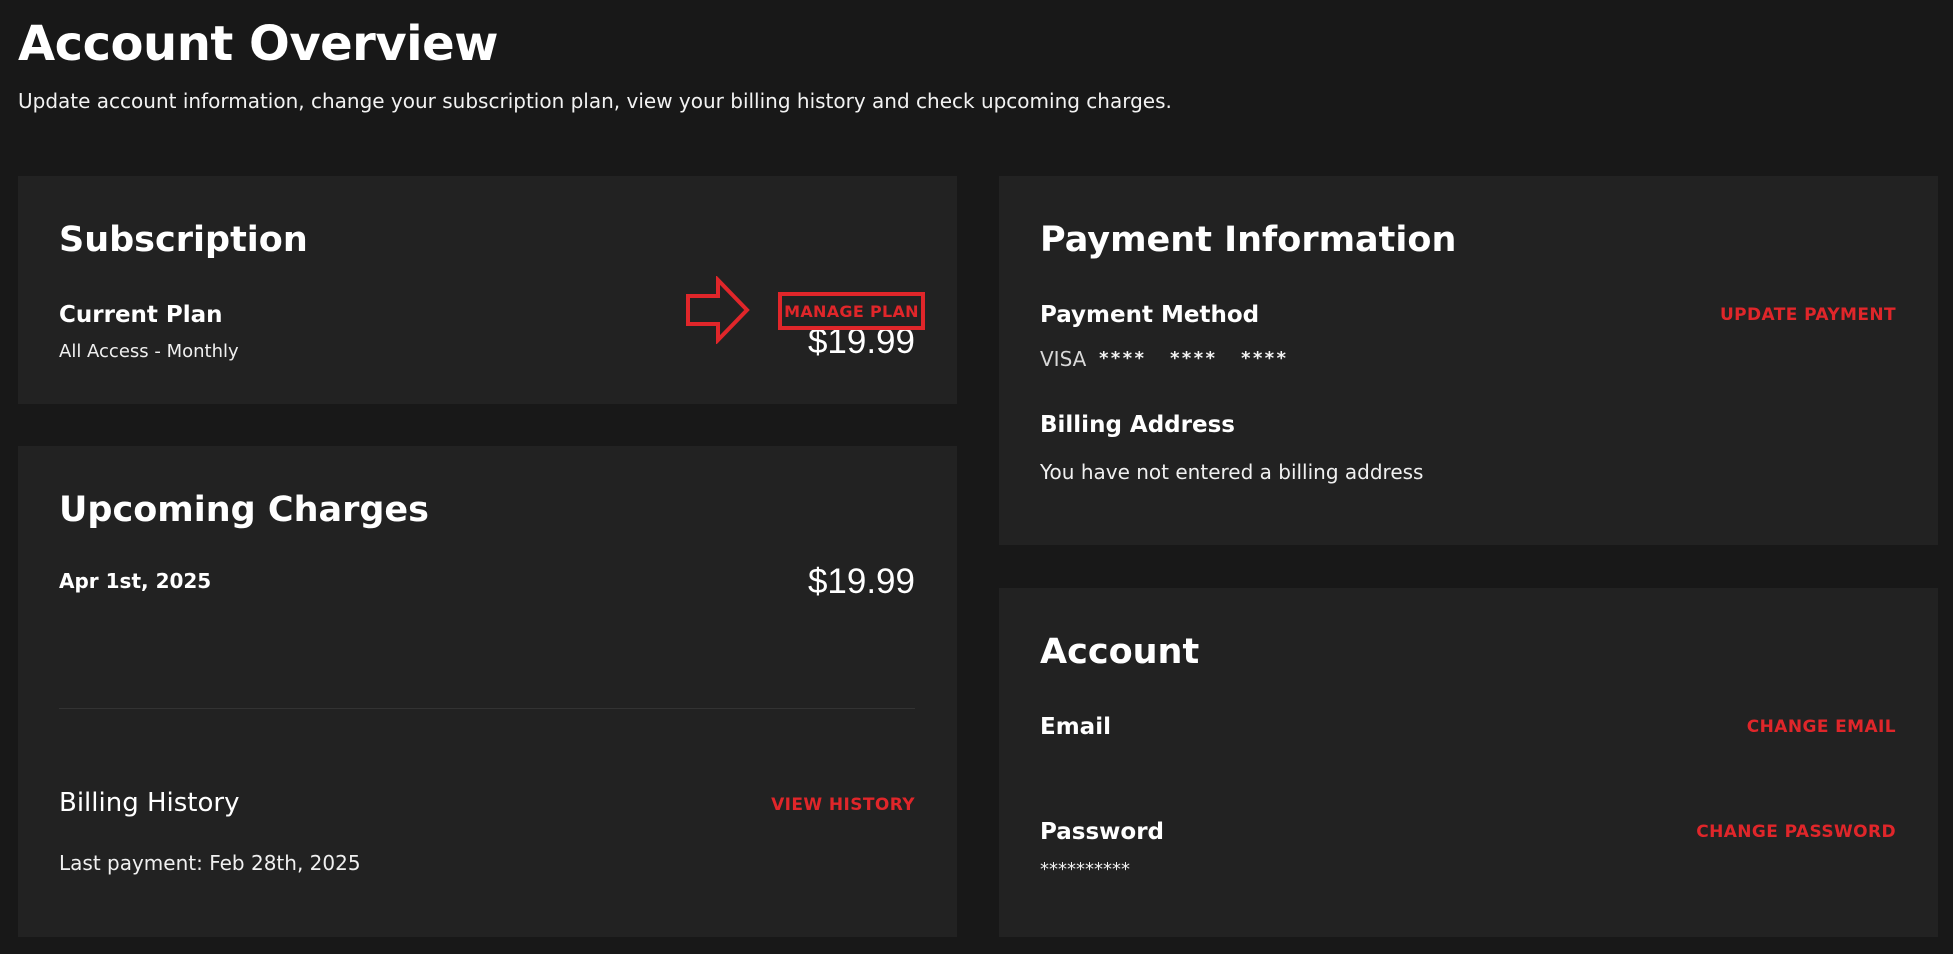  Describe the element at coordinates (1808, 315) in the screenshot. I see `update-payment-link: UPDATE PAYMENT` at that location.